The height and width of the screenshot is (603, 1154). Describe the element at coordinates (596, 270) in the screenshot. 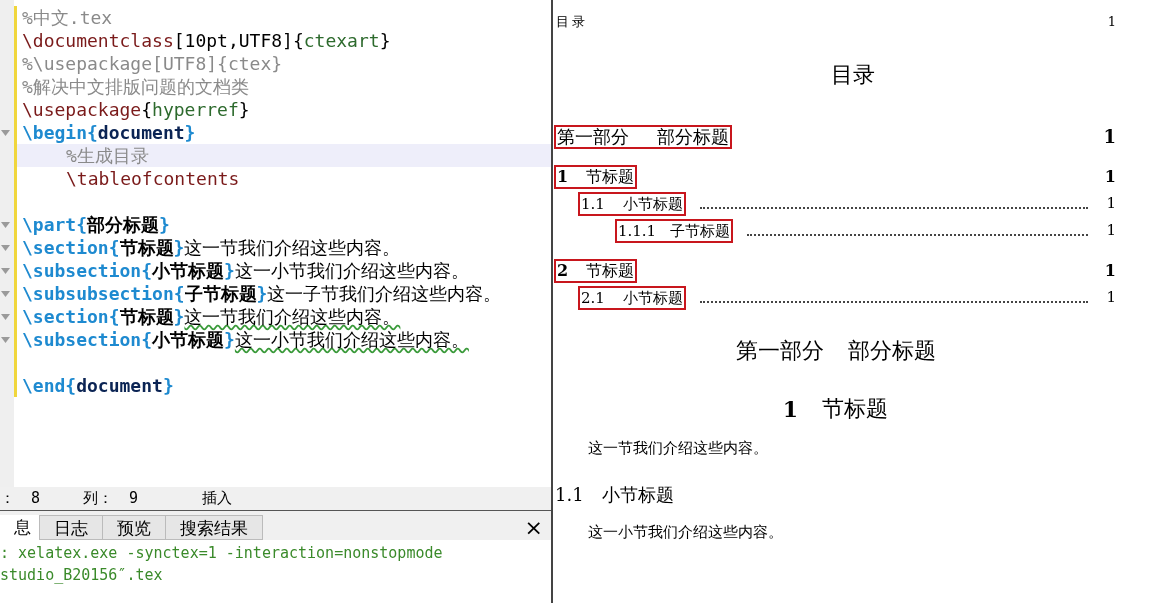

I see `toc-link: 2 节标题` at that location.